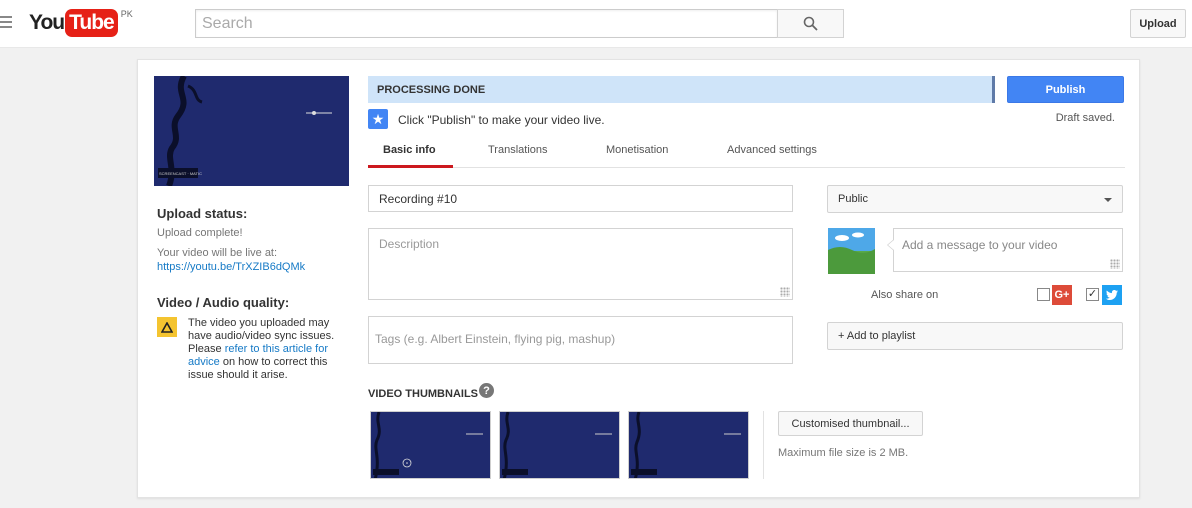  What do you see at coordinates (1065, 89) in the screenshot?
I see `publish-button: Publish` at bounding box center [1065, 89].